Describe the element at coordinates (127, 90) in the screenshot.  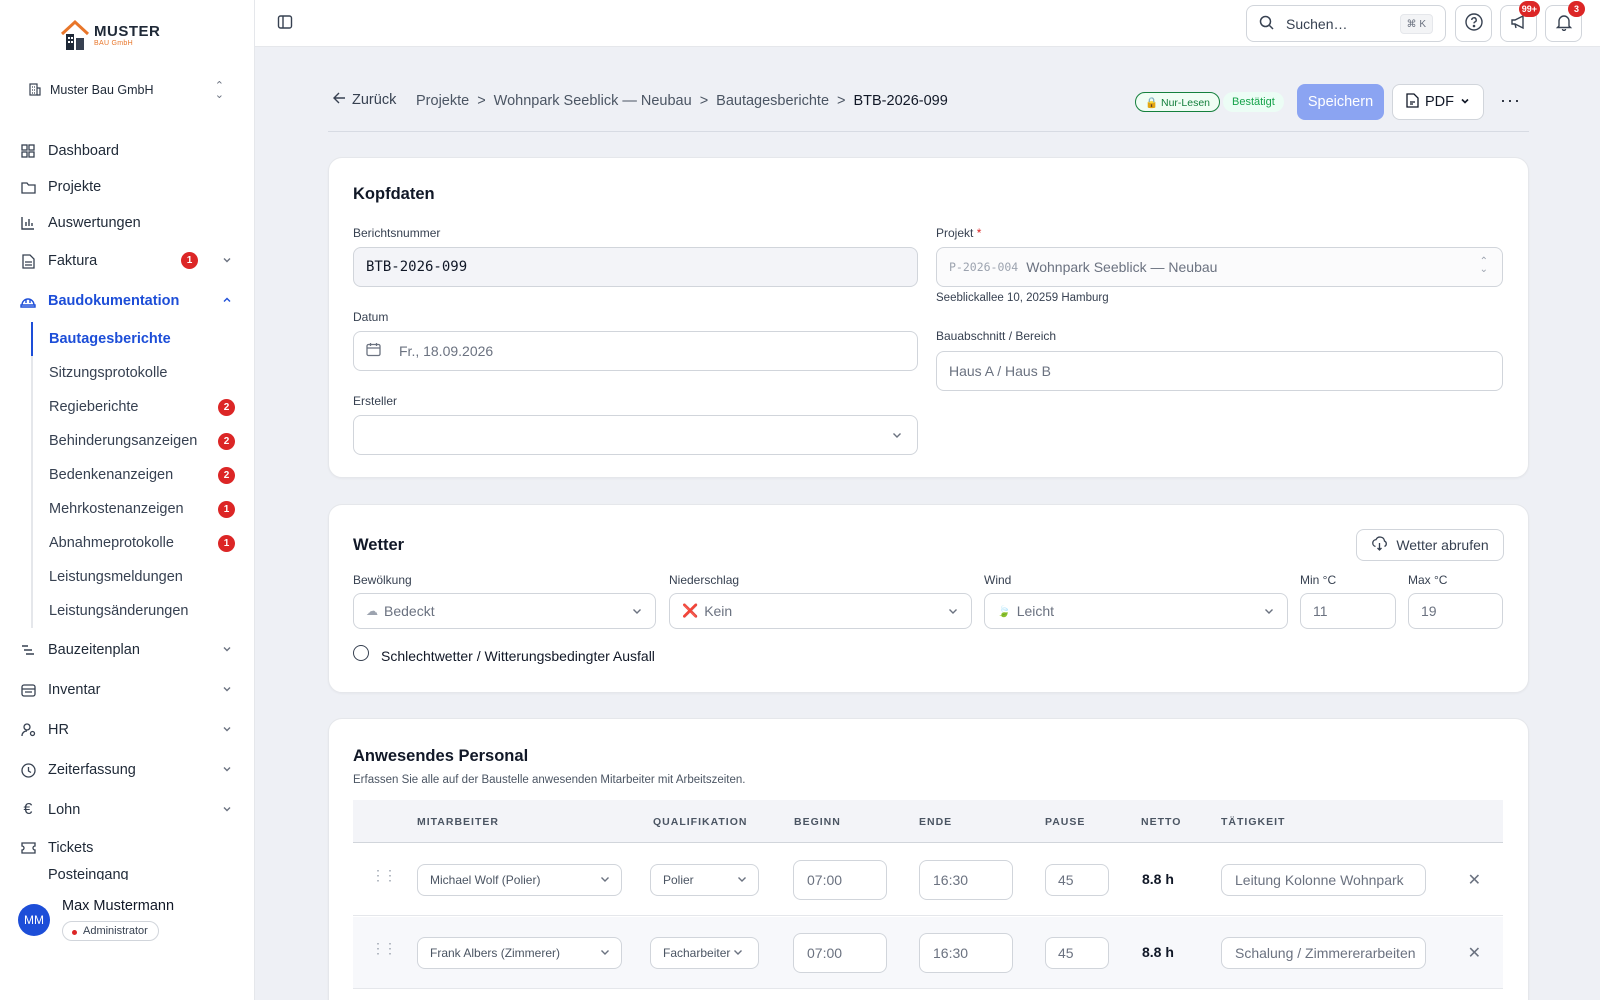
I see `company-switcher: Muster Bau GmbH ⌃ ⌄` at that location.